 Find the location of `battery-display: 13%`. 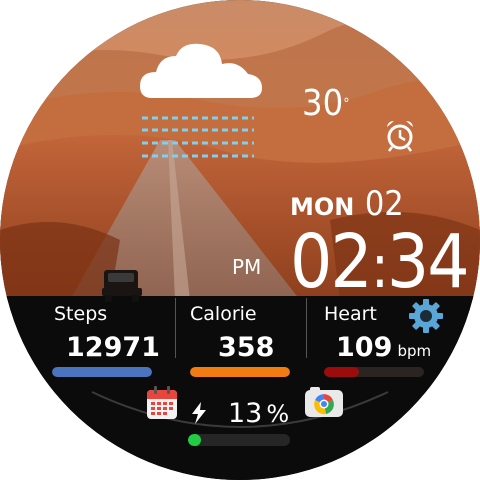

battery-display: 13% is located at coordinates (258, 414).